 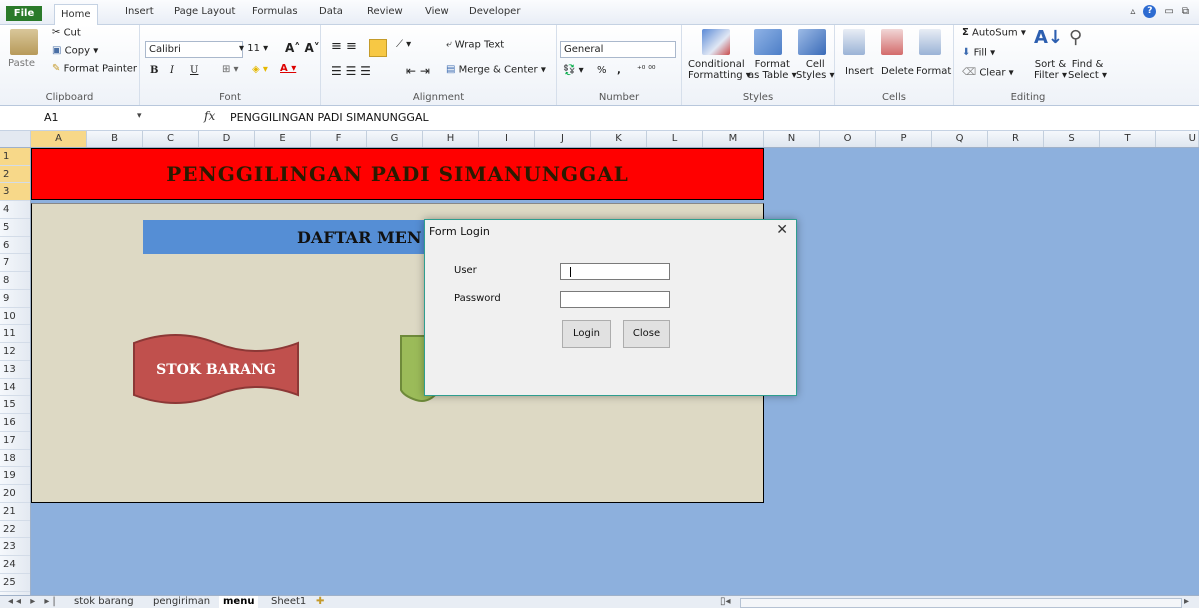 I want to click on find-select-button: Find & Select ▾, so click(x=1087, y=70).